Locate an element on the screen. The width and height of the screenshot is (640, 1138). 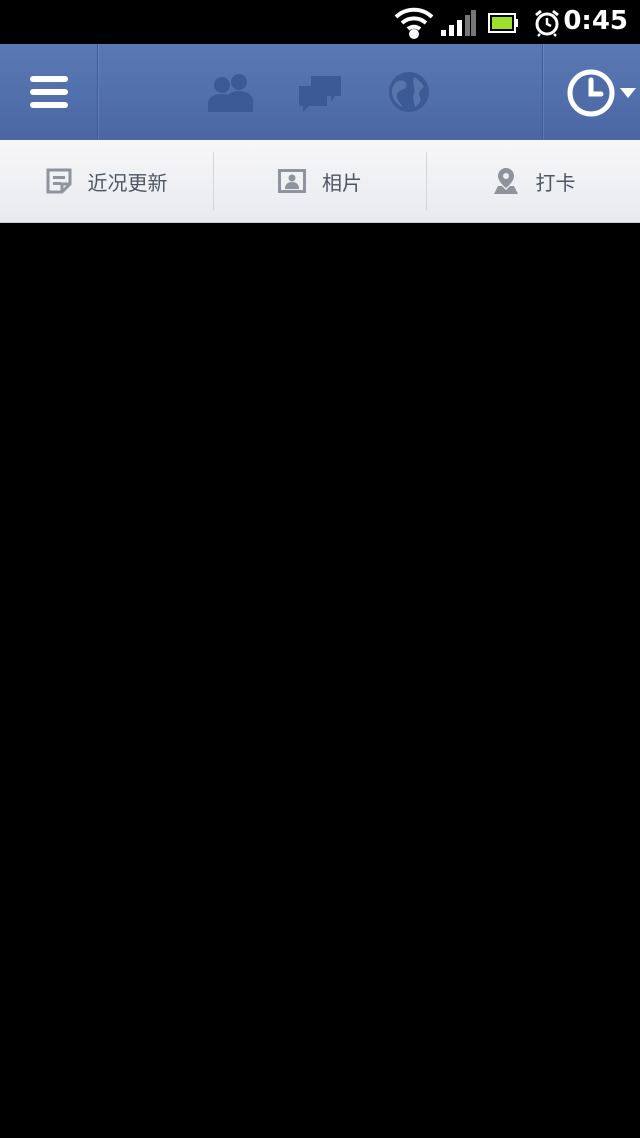
status-update-button: 近况更新 is located at coordinates (106, 181).